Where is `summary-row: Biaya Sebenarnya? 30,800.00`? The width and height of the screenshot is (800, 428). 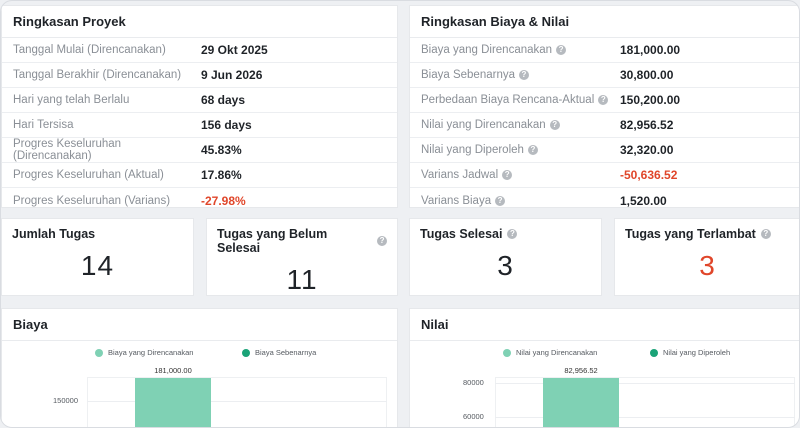
summary-row: Biaya Sebenarnya? 30,800.00 is located at coordinates (604, 75).